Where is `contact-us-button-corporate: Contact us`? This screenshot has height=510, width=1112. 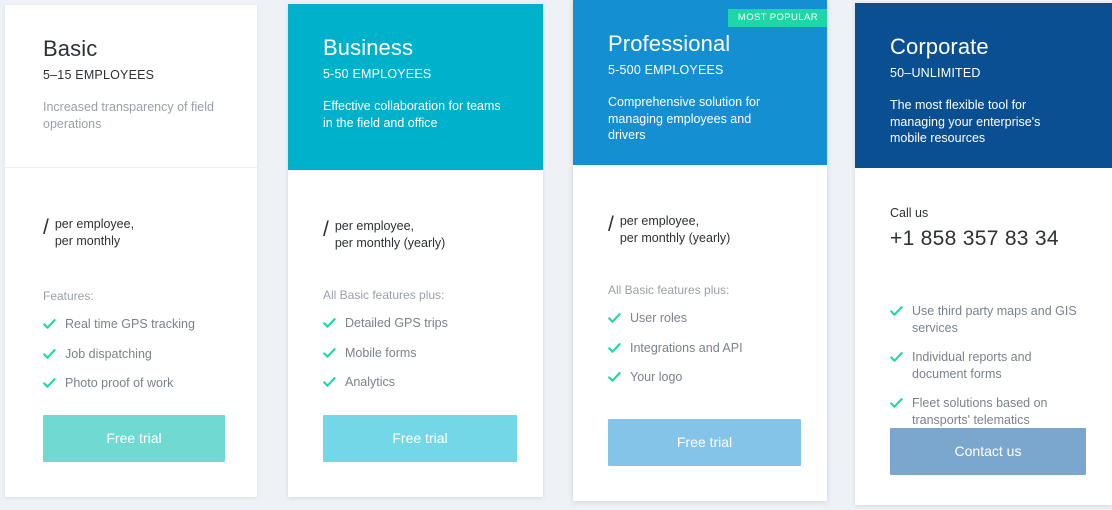 contact-us-button-corporate: Contact us is located at coordinates (988, 452).